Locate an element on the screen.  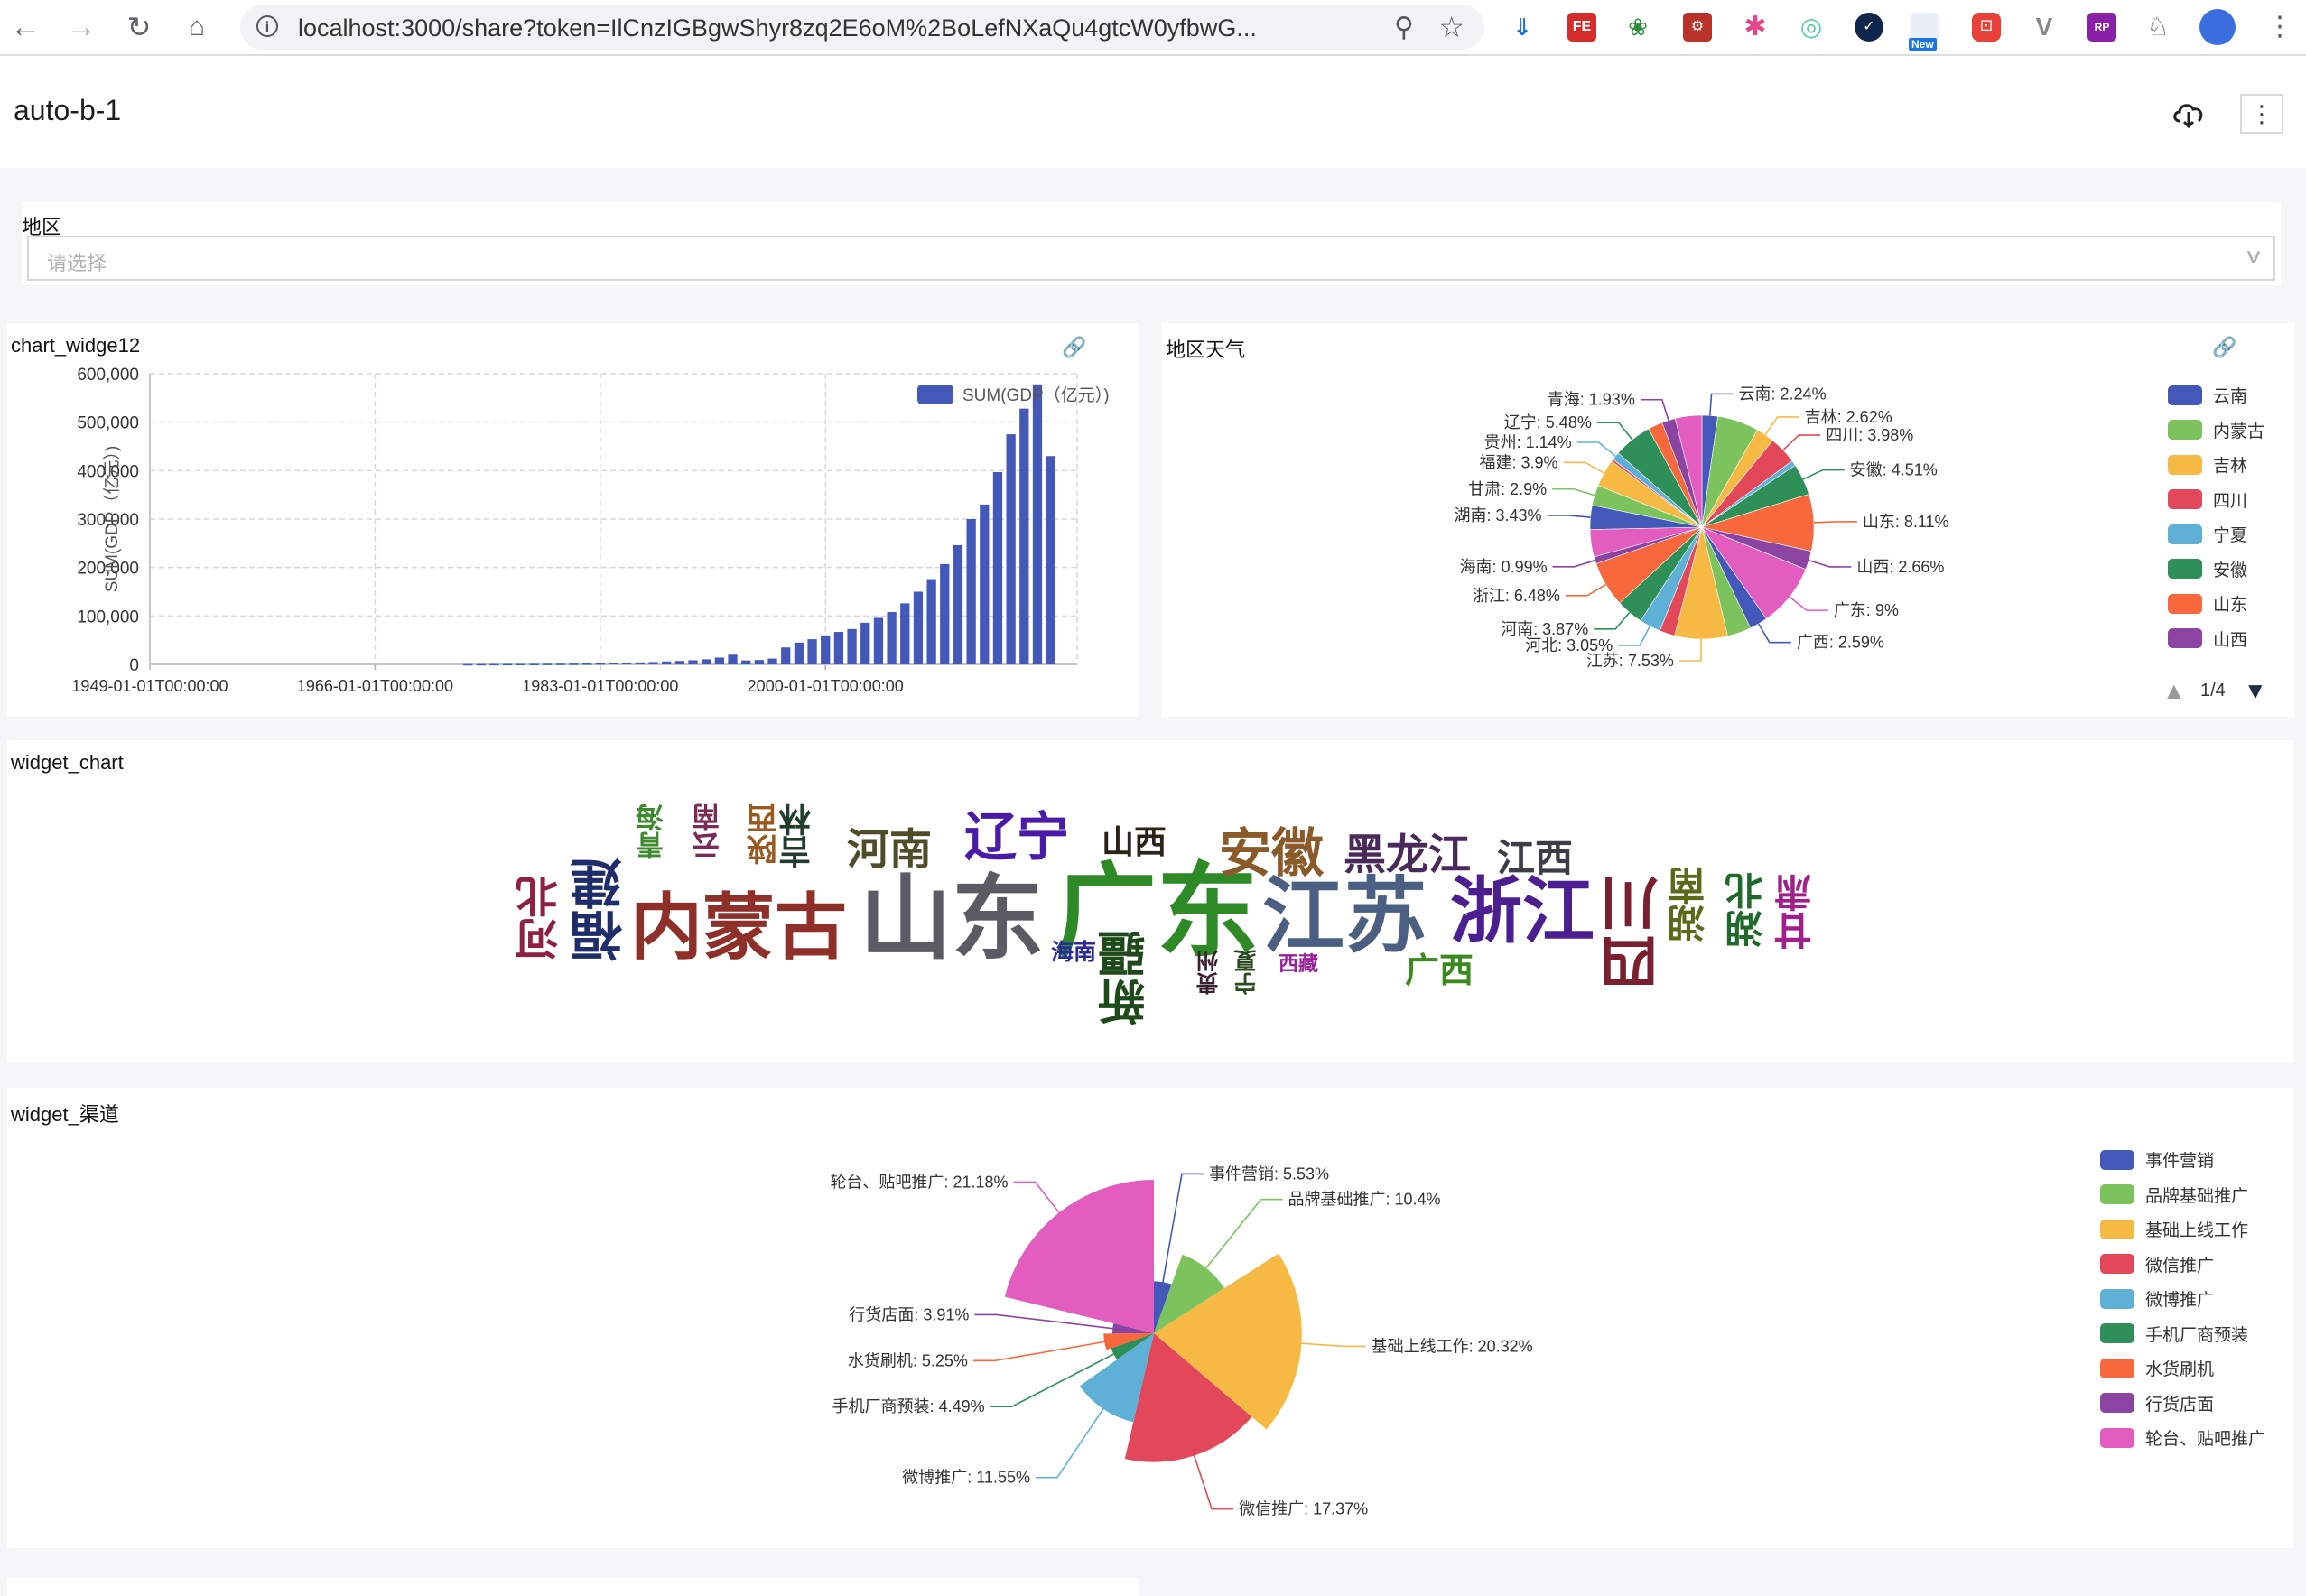
word-cloud-word: 甘肃 is located at coordinates (1795, 912).